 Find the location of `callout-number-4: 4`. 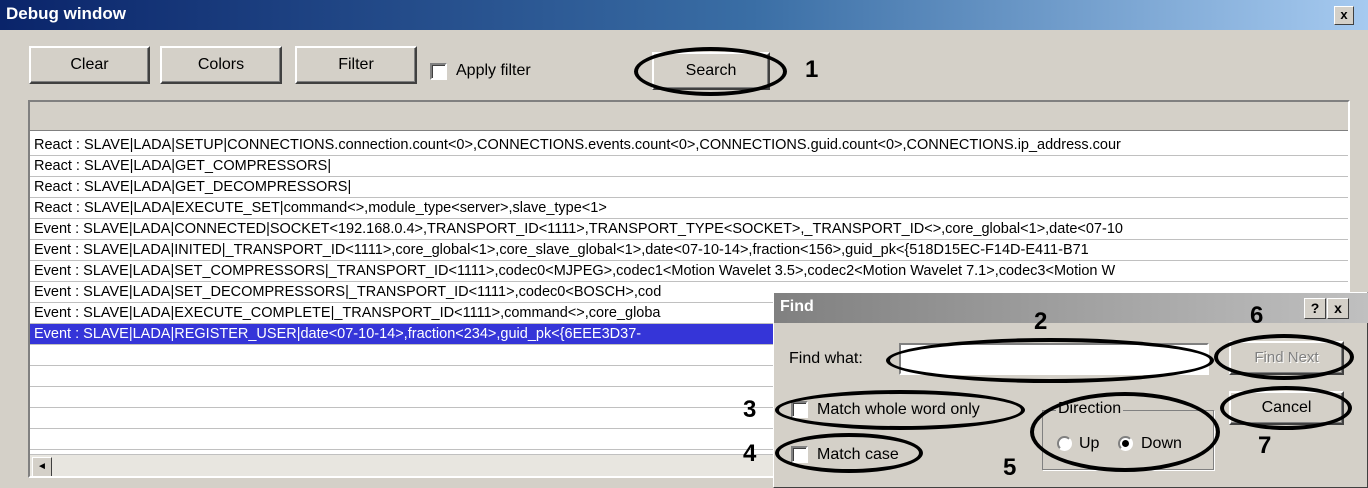

callout-number-4: 4 is located at coordinates (750, 453).